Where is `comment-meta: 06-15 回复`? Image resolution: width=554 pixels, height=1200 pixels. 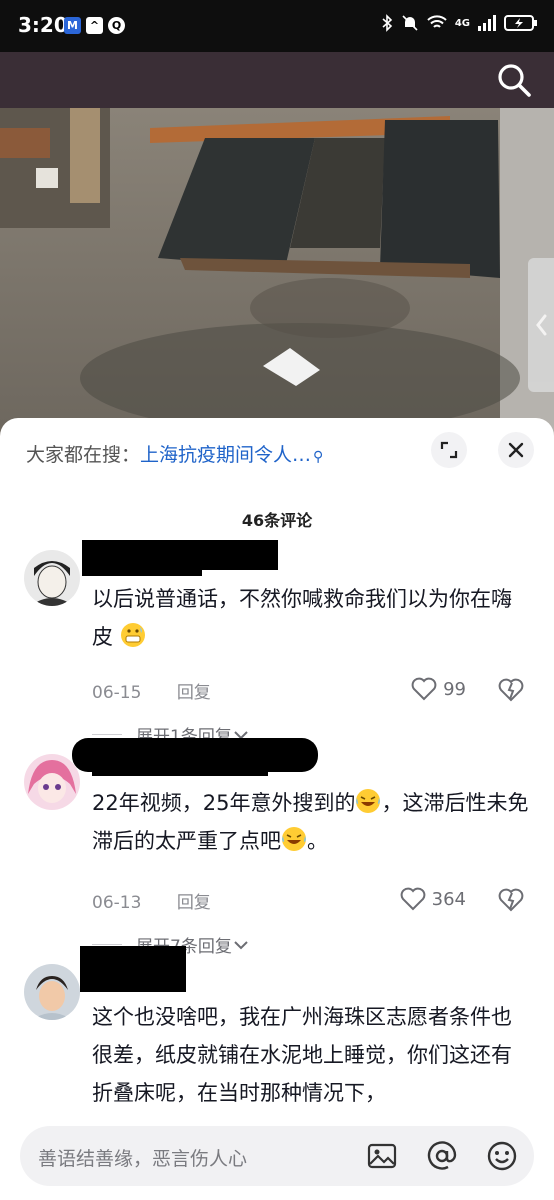 comment-meta: 06-15 回复 is located at coordinates (151, 690).